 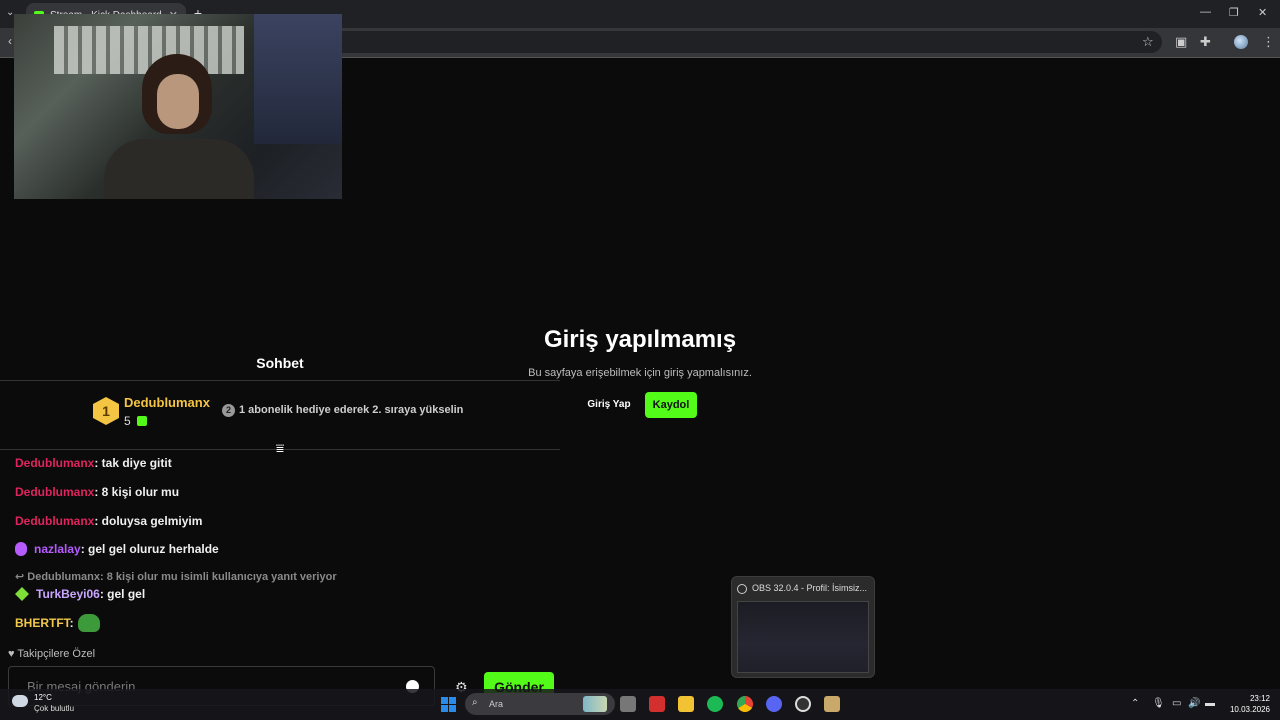 What do you see at coordinates (71, 623) in the screenshot?
I see `chat-text: :` at bounding box center [71, 623].